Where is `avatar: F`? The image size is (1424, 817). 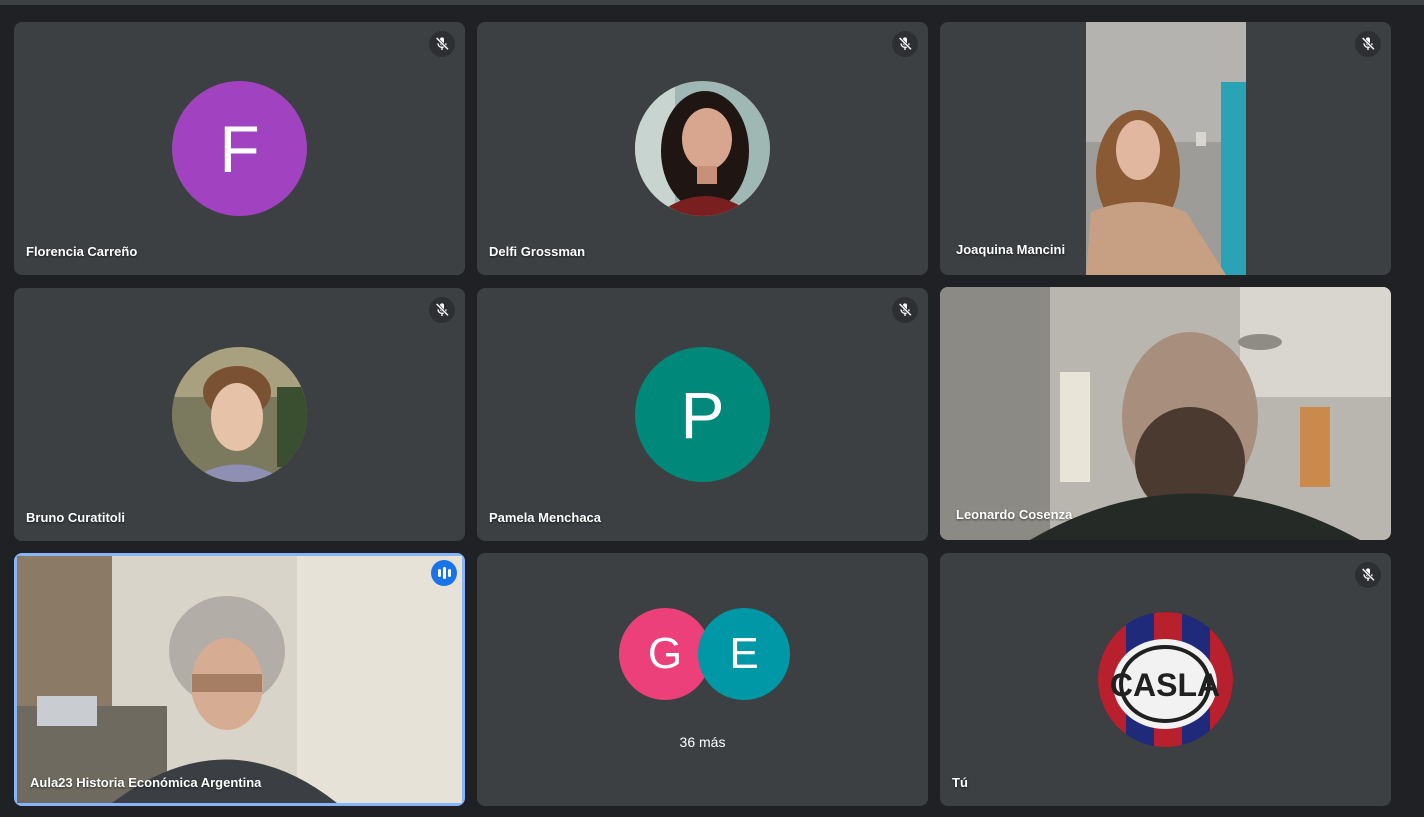
avatar: F is located at coordinates (239, 148).